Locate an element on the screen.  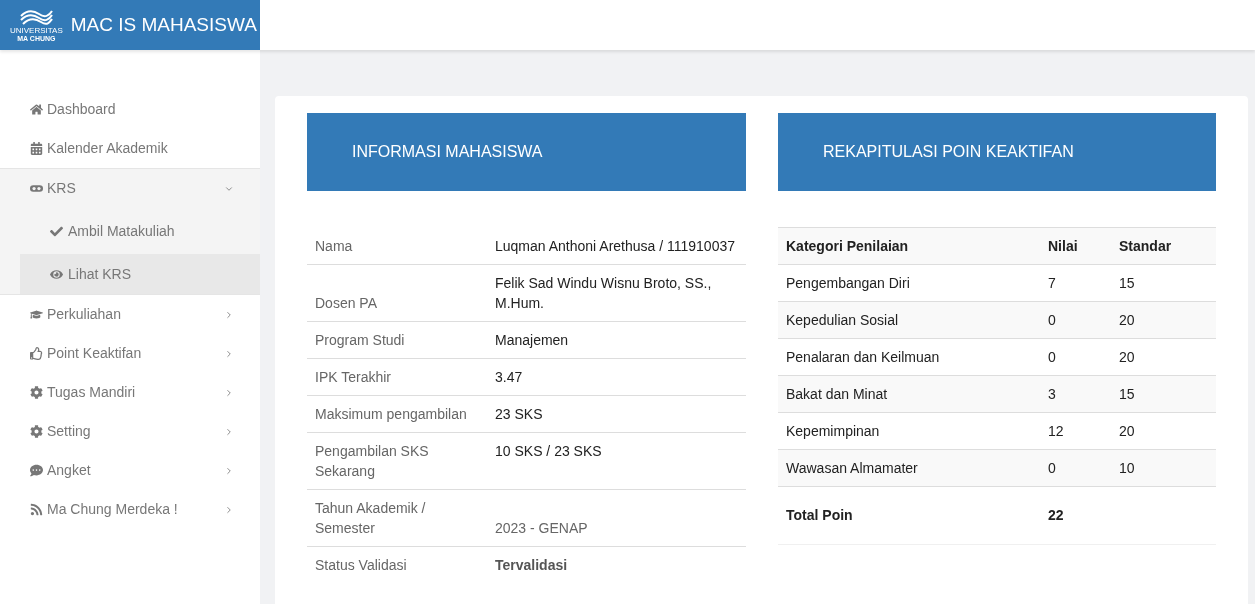
sidebar-item: Kalender Akademik is located at coordinates (130, 148).